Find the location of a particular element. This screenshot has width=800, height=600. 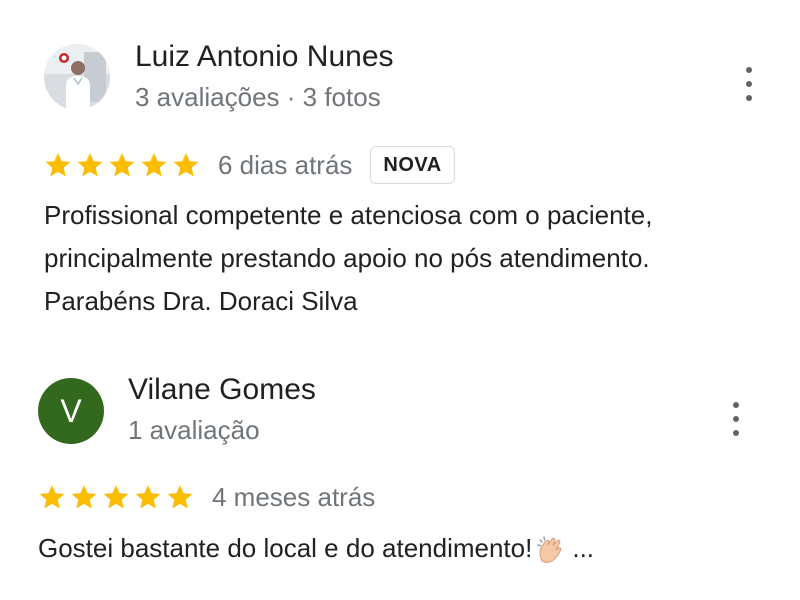

rating-row: 6 dias atrás NOVA is located at coordinates (249, 165).